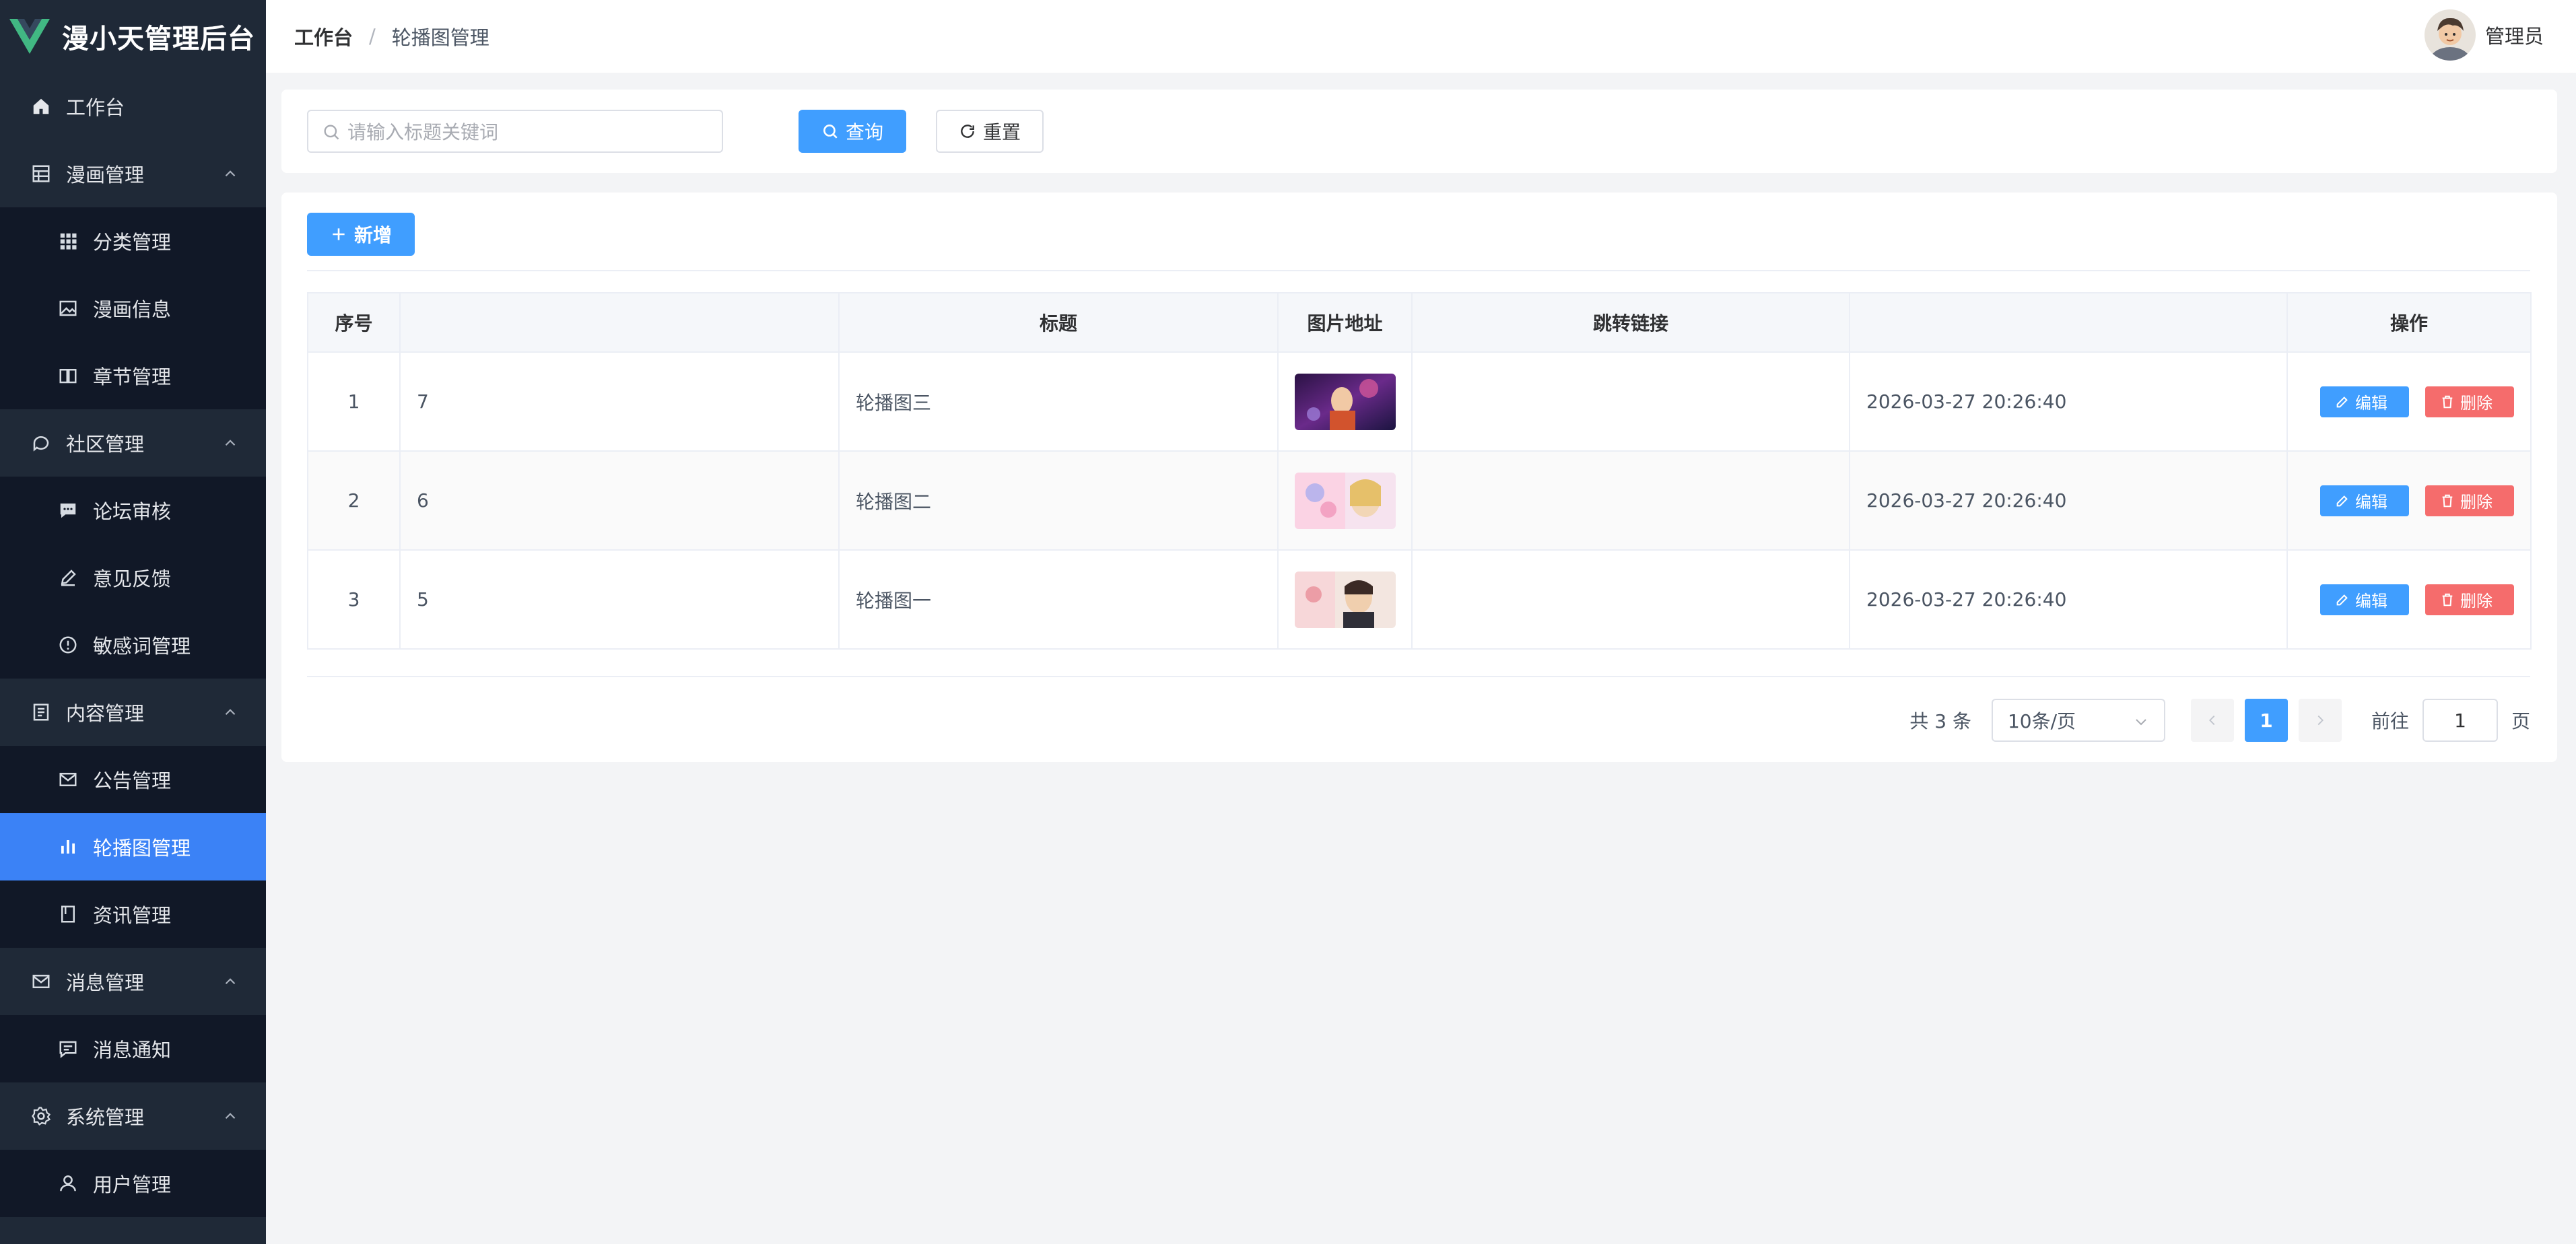 The image size is (2576, 1244). Describe the element at coordinates (68, 1183) in the screenshot. I see `user-icon` at that location.